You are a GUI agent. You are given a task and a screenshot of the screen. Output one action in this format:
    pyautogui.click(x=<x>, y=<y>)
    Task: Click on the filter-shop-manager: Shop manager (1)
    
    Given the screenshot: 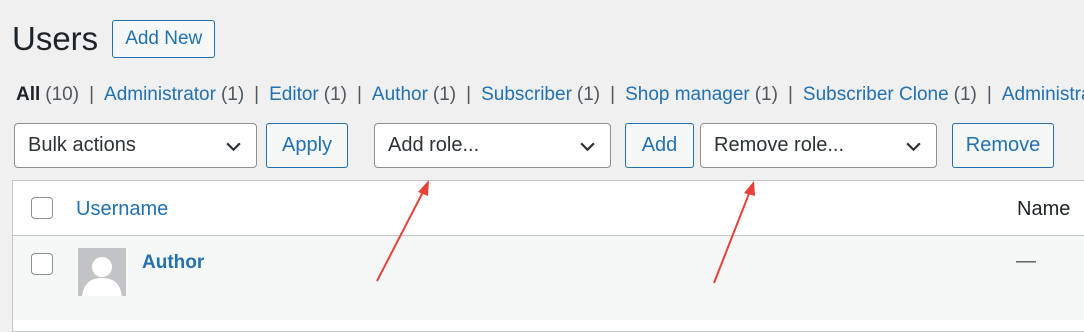 What is the action you would take?
    pyautogui.click(x=701, y=95)
    